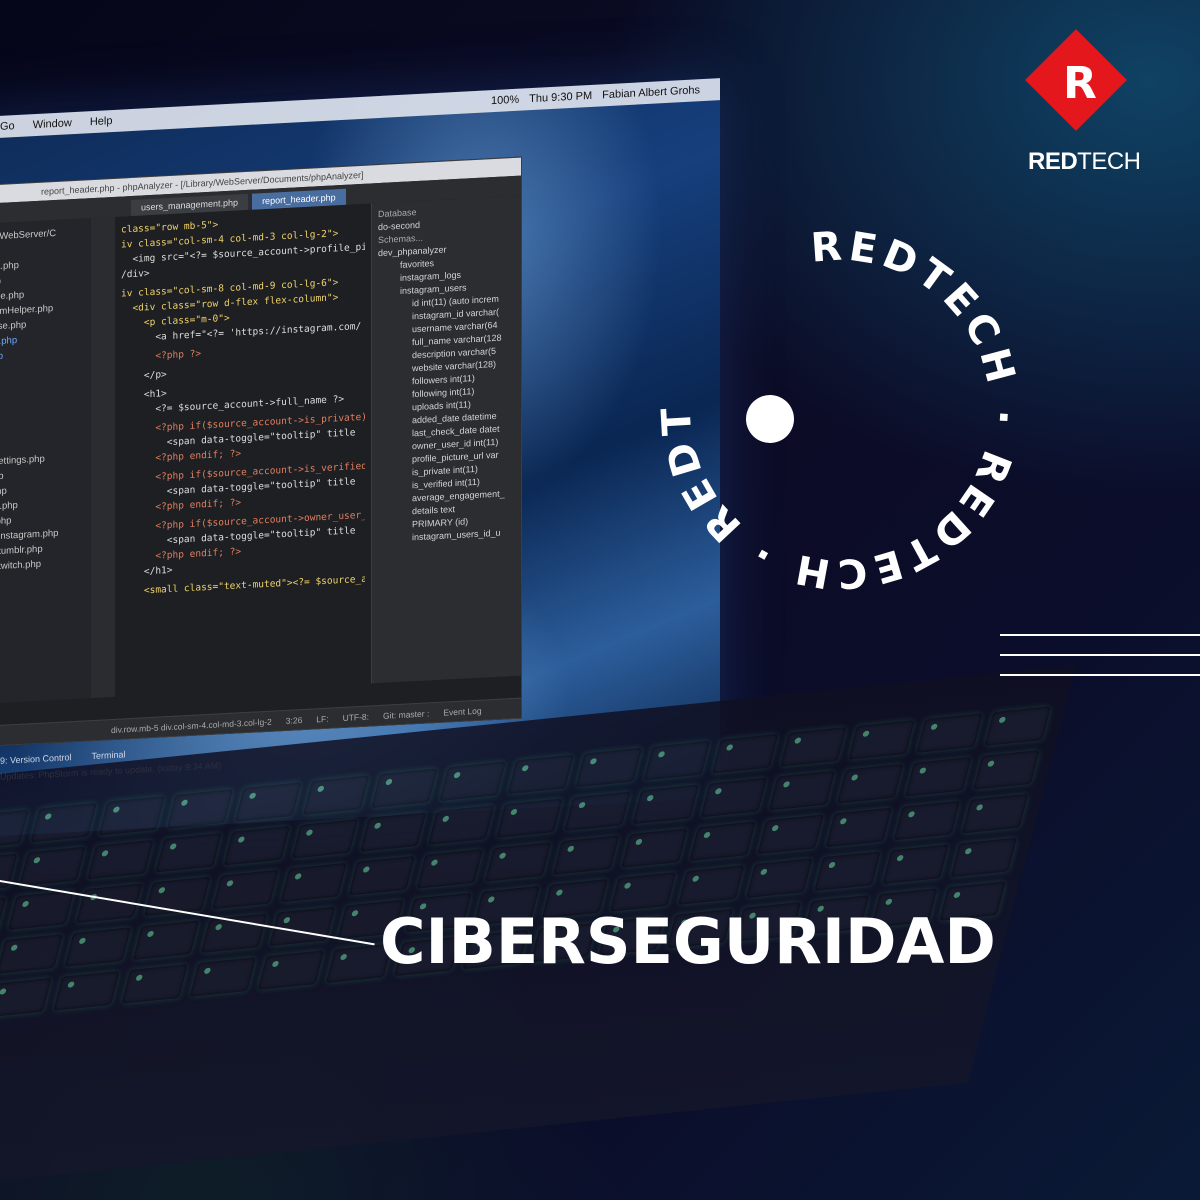 The width and height of the screenshot is (1200, 1200). I want to click on user-name: Fabian Albert Grohs, so click(651, 93).